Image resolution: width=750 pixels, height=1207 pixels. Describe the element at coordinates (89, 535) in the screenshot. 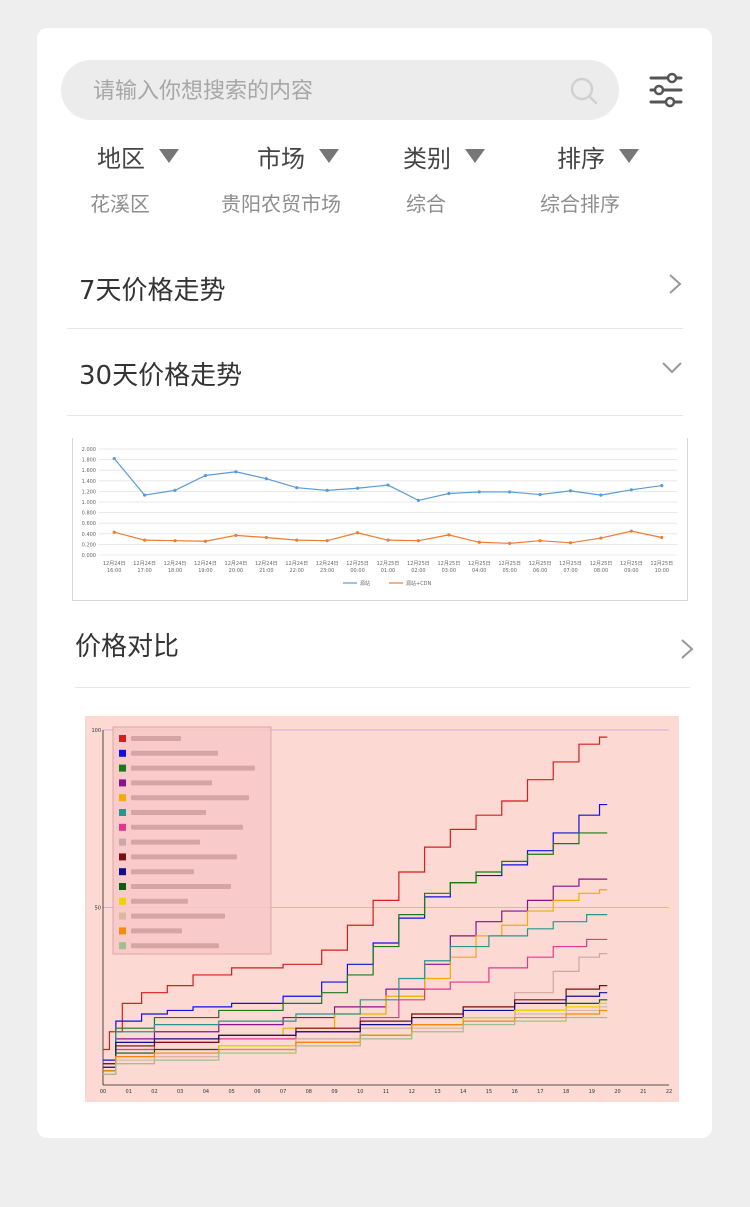

I see `y-tick-label: 0.400` at that location.